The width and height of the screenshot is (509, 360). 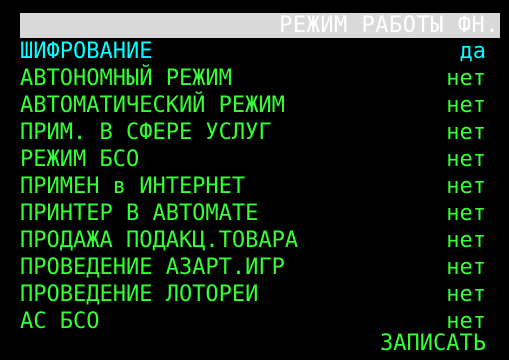 I want to click on list-item-label: ПРИМ. В СФЕРЕ УСЛУГ, so click(x=146, y=132).